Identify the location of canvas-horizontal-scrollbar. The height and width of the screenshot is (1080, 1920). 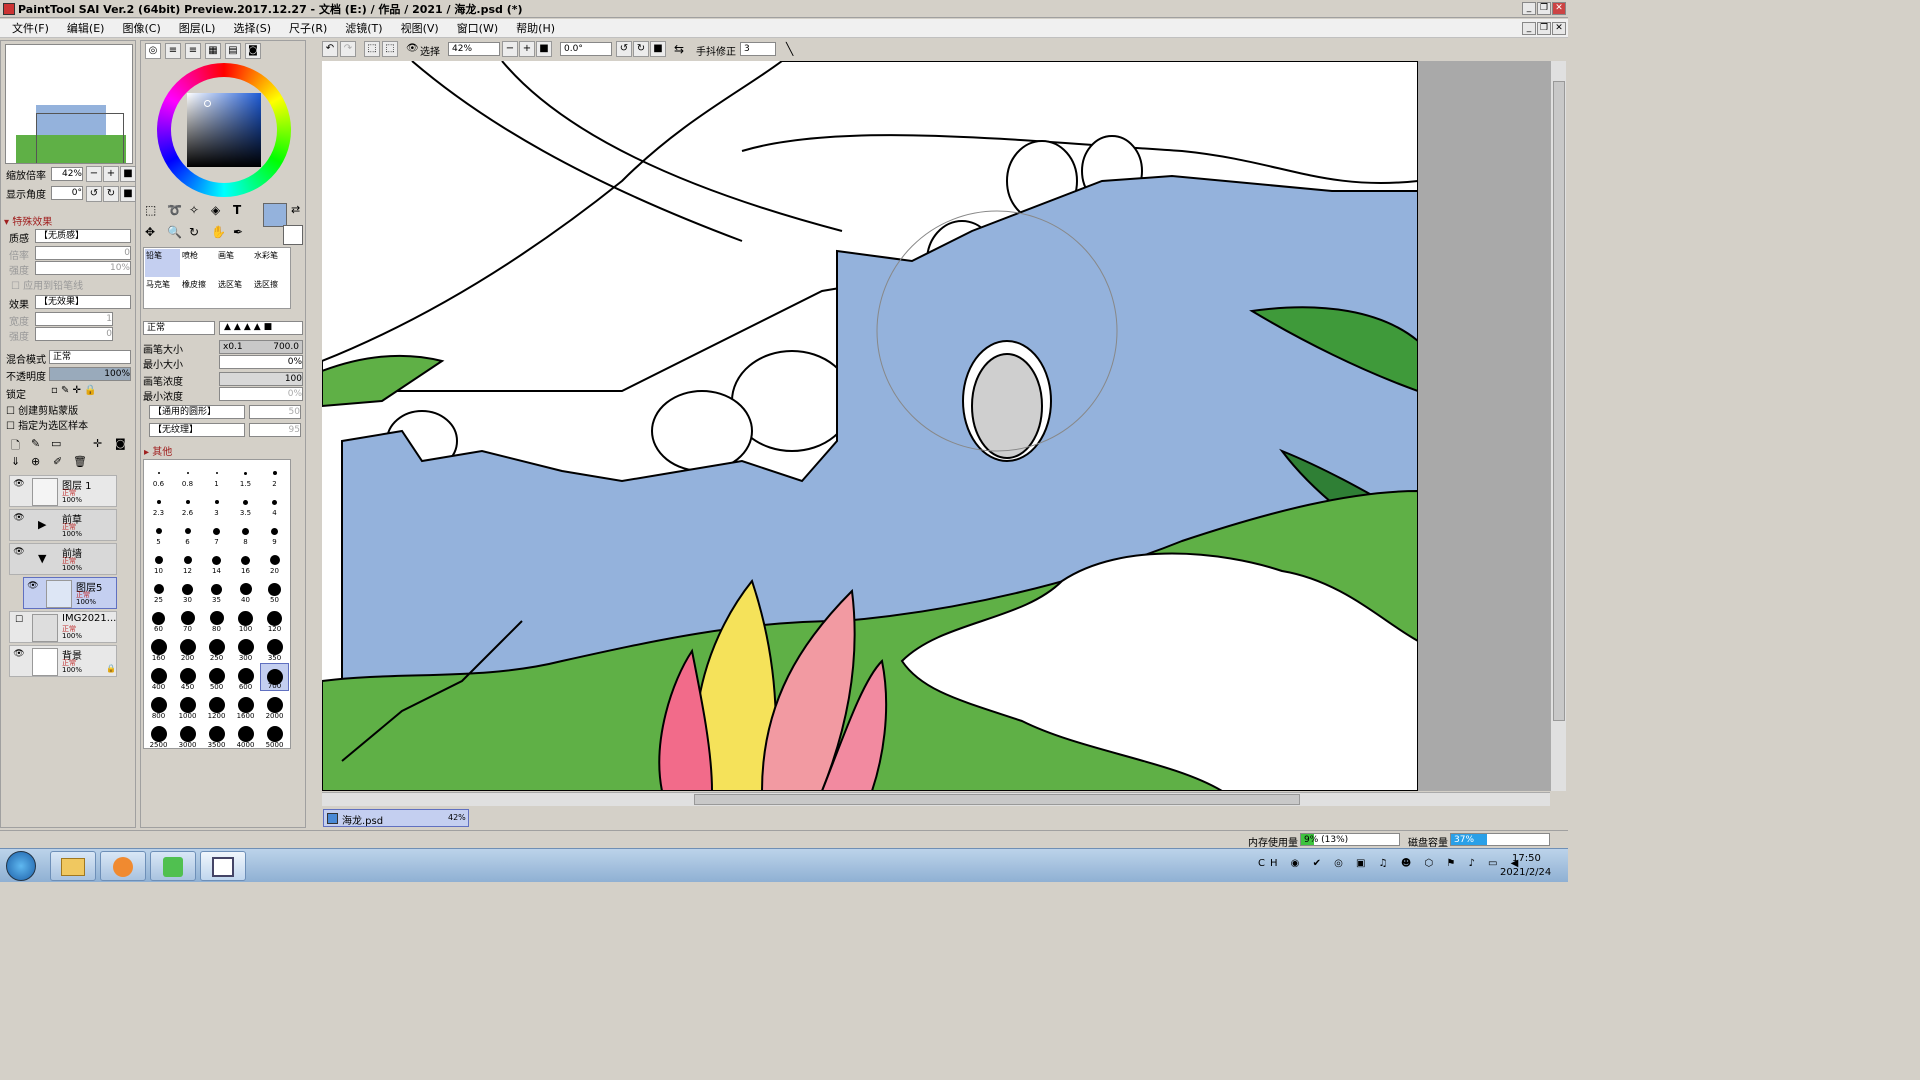
(936, 799).